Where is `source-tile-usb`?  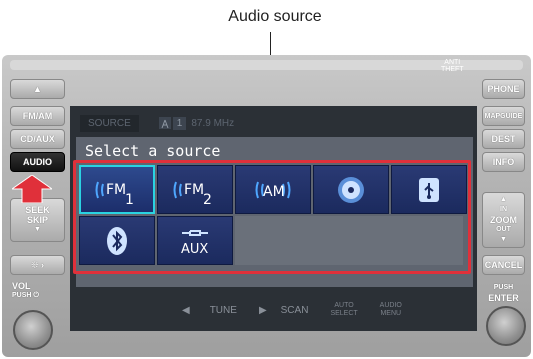 source-tile-usb is located at coordinates (429, 189).